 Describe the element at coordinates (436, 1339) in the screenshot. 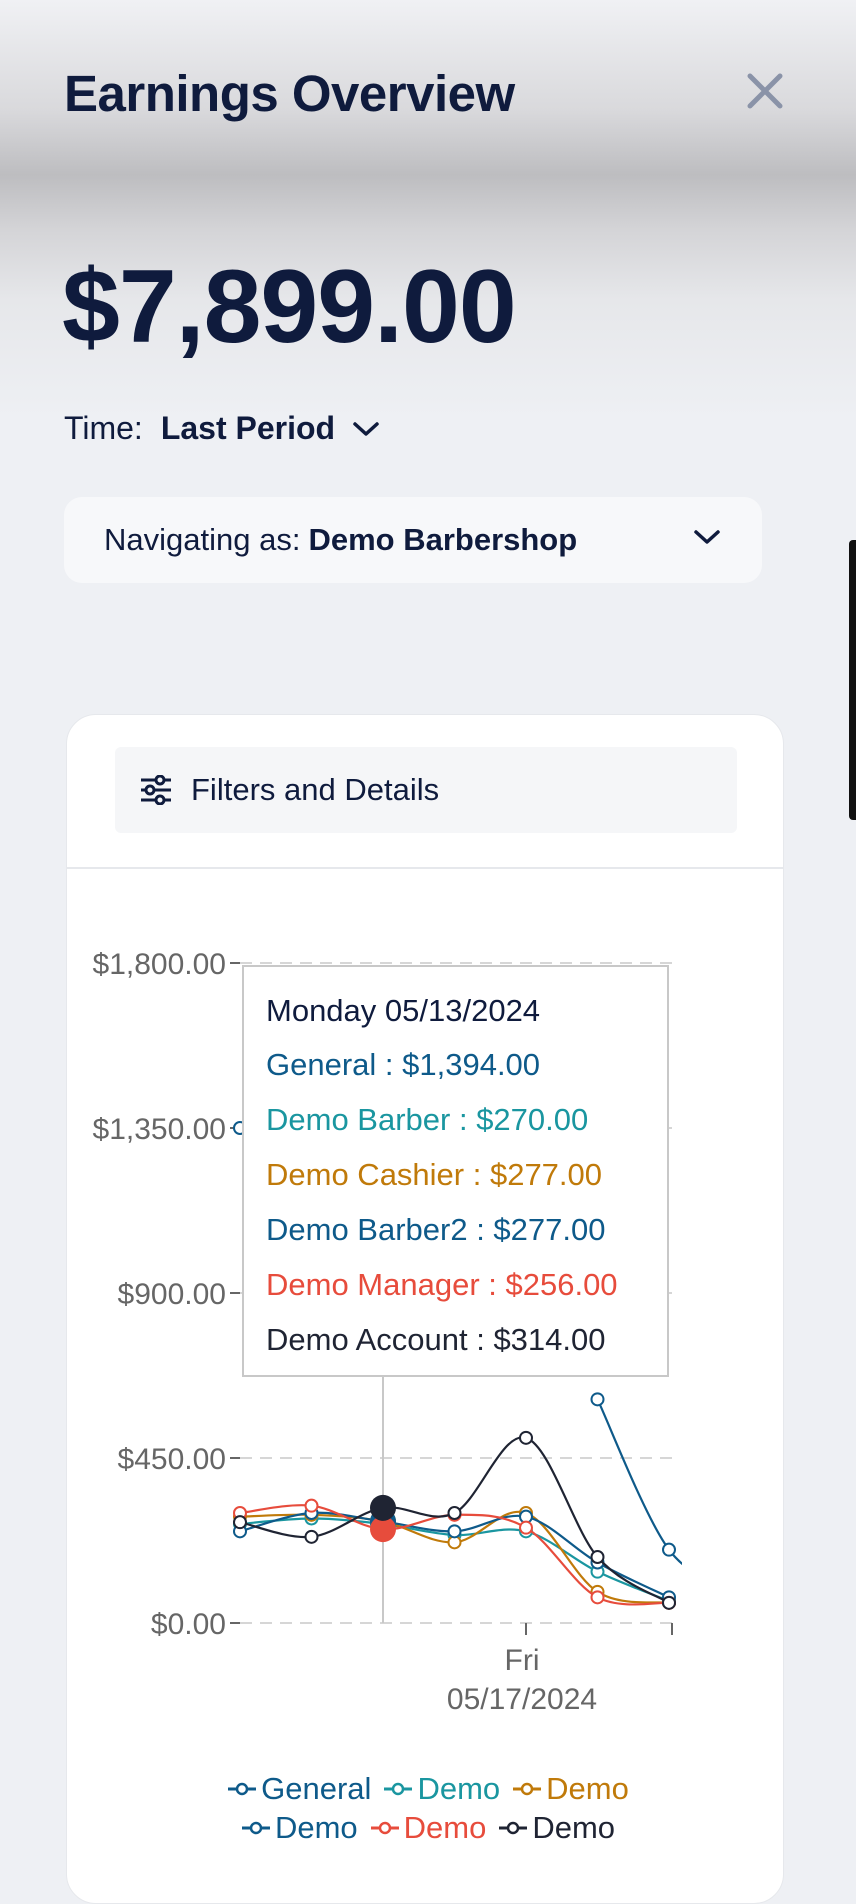

I see `tooltip-row: Demo Account : $314.00` at that location.